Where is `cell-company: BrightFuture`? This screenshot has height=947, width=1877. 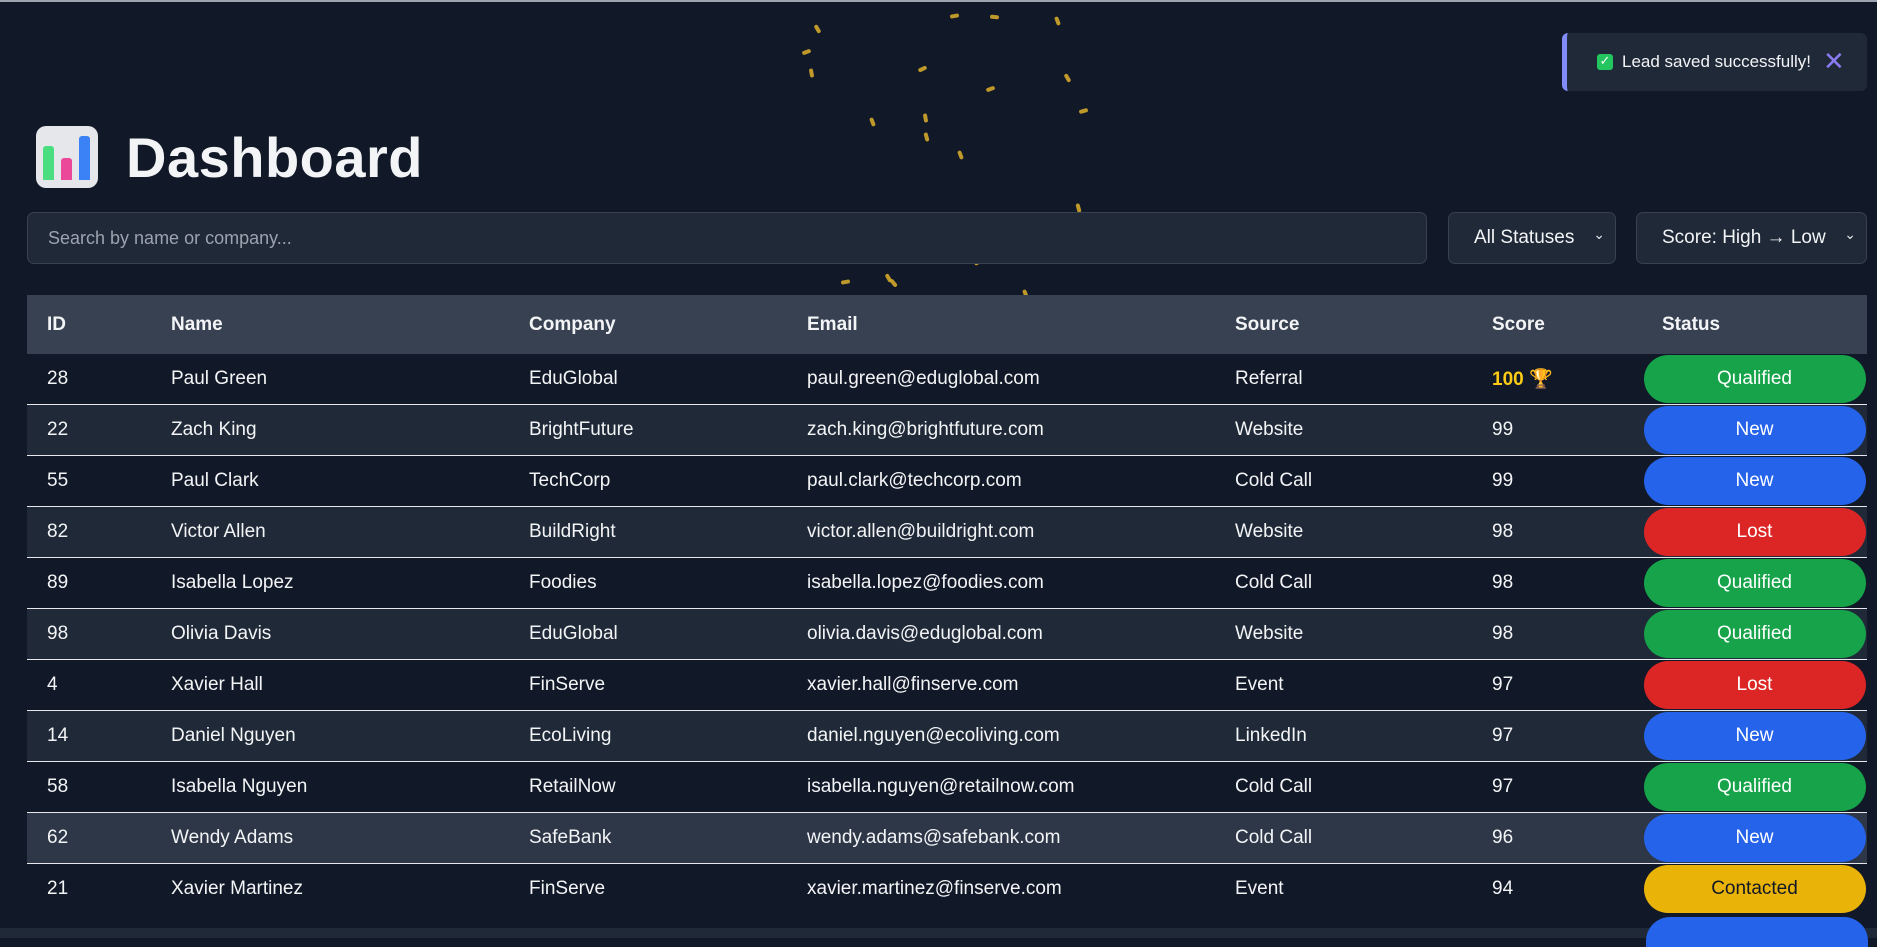
cell-company: BrightFuture is located at coordinates (581, 429).